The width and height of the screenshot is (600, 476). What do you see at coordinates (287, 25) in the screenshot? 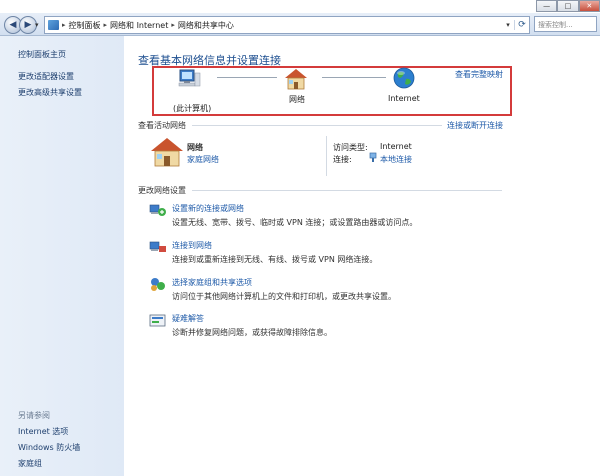
I see `address-bar: ▸ 控制面板 ▸ 网络和 Internet ▸ 网络和共享中心 ▾ ⟳` at bounding box center [287, 25].